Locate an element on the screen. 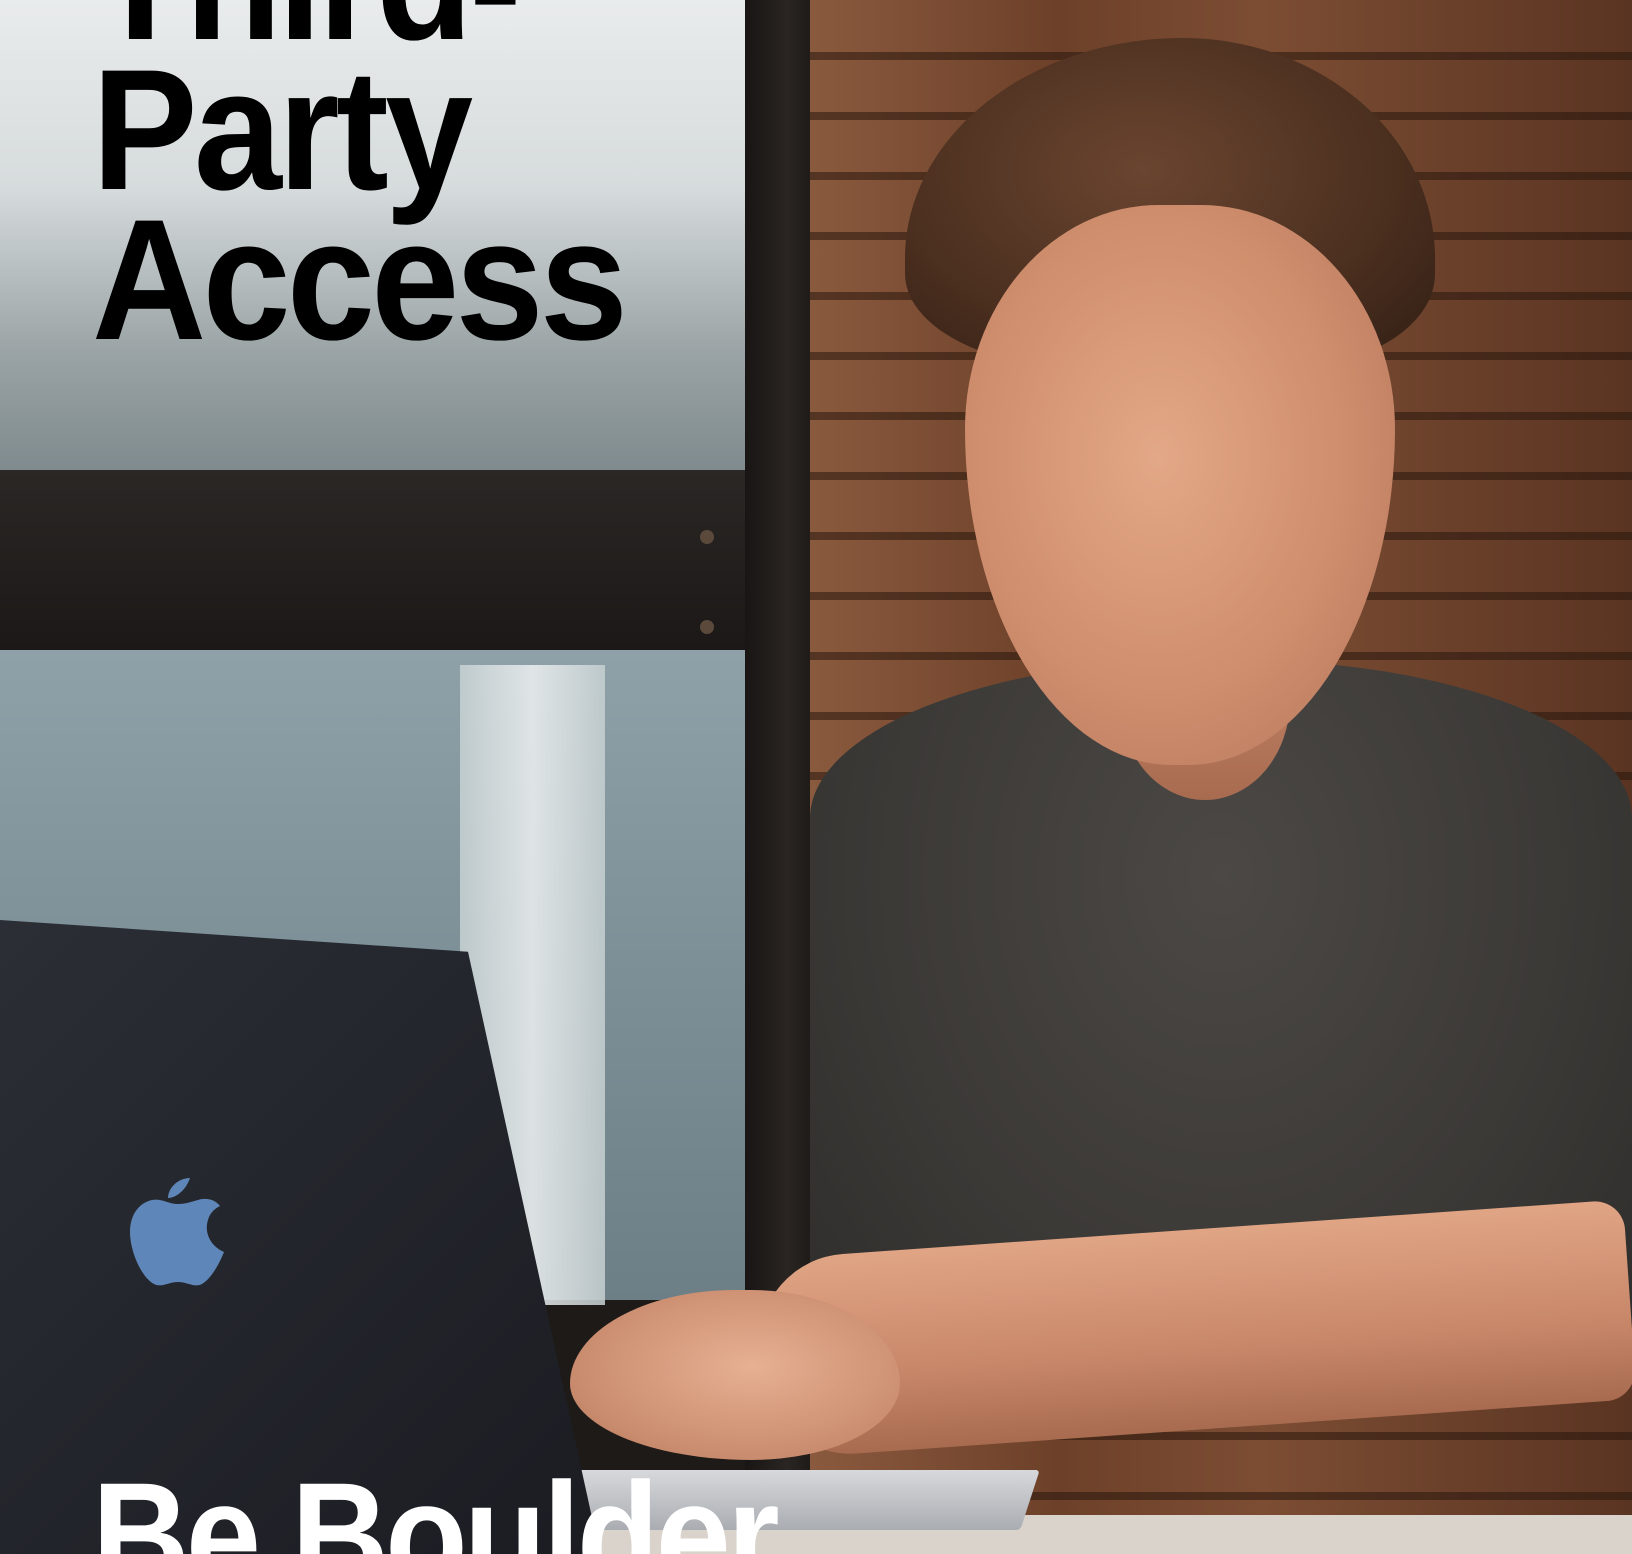 This screenshot has width=1632, height=1554. brand-wordmark: Be Boulder is located at coordinates (436, 1502).